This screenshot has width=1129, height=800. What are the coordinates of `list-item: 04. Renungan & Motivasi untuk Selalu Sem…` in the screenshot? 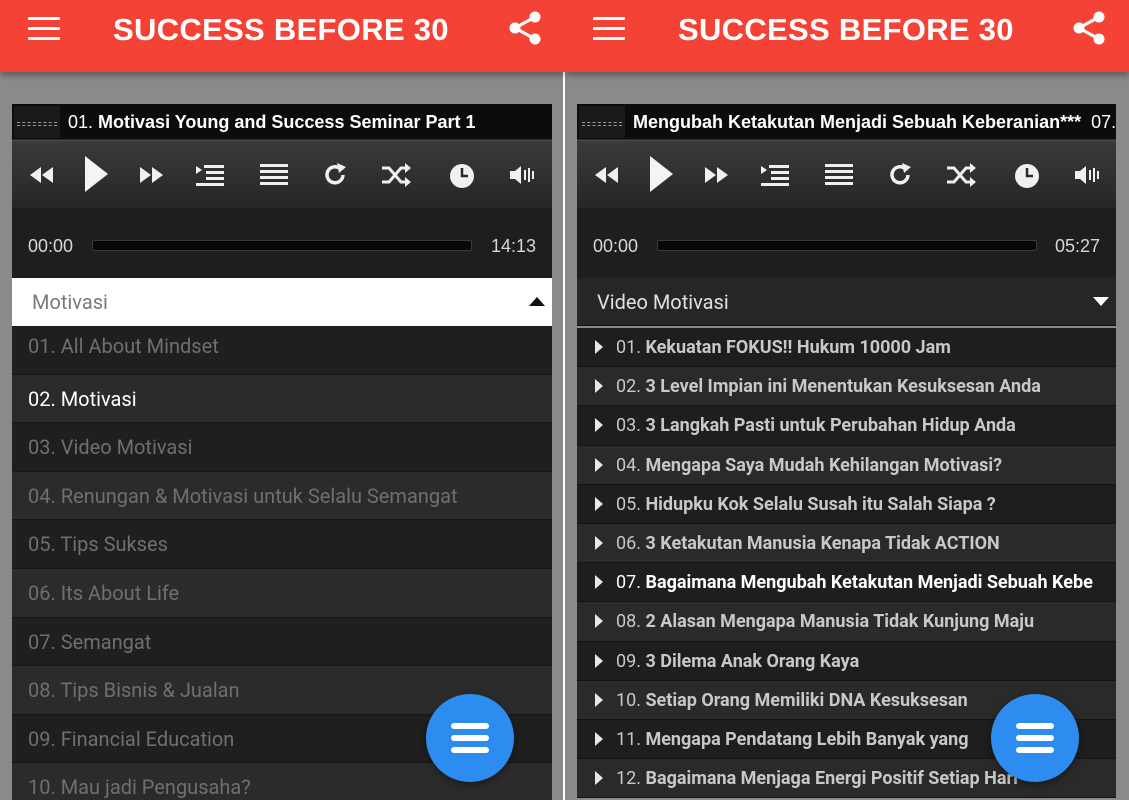 It's located at (282, 496).